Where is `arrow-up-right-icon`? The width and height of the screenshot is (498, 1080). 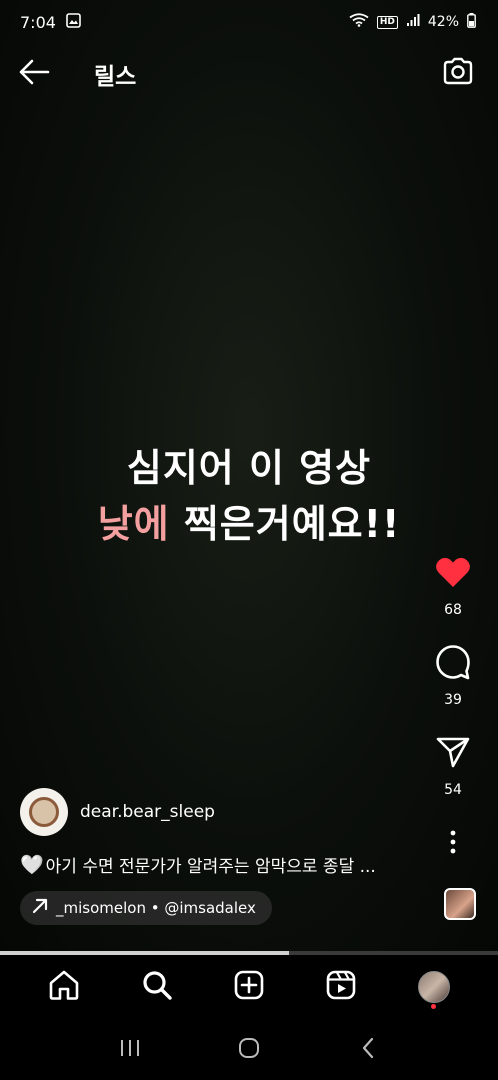
arrow-up-right-icon is located at coordinates (40, 908).